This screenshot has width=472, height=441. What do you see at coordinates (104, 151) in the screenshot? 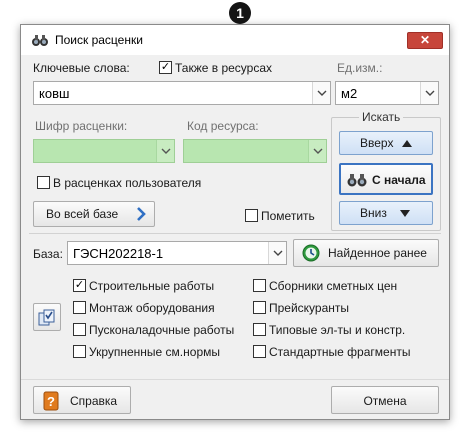
I see `code-combo` at bounding box center [104, 151].